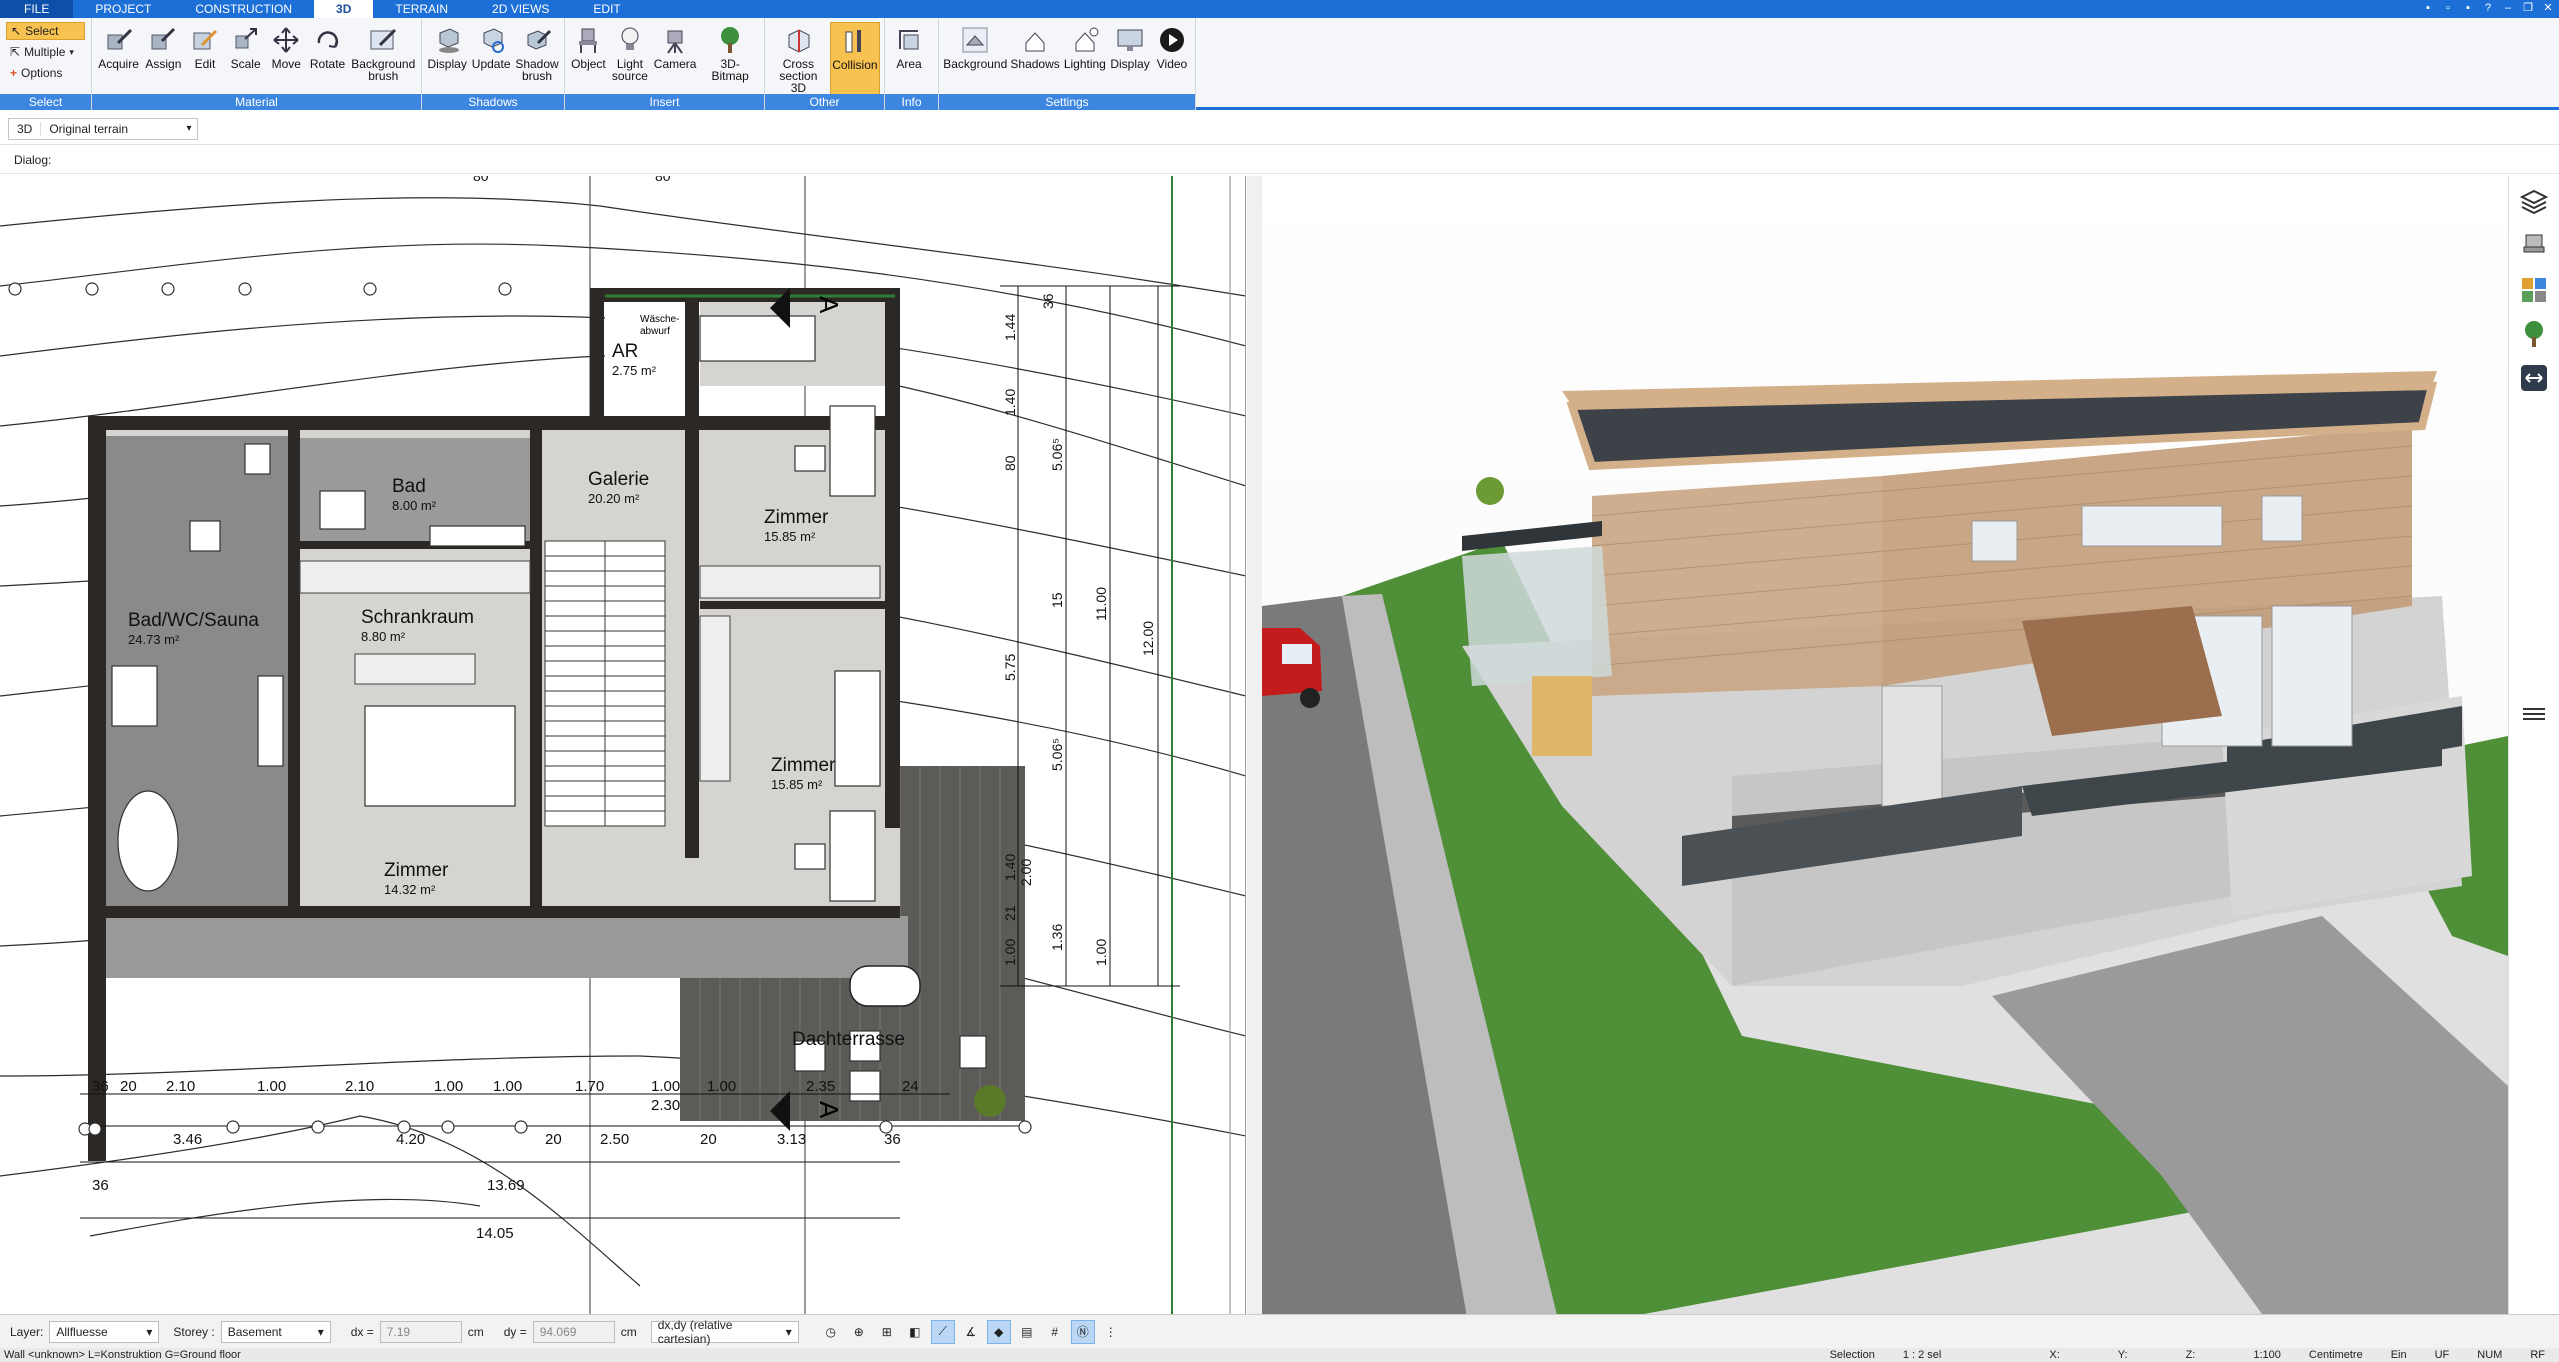  Describe the element at coordinates (859, 1332) in the screenshot. I see `snap-point-icon: ⊕` at that location.